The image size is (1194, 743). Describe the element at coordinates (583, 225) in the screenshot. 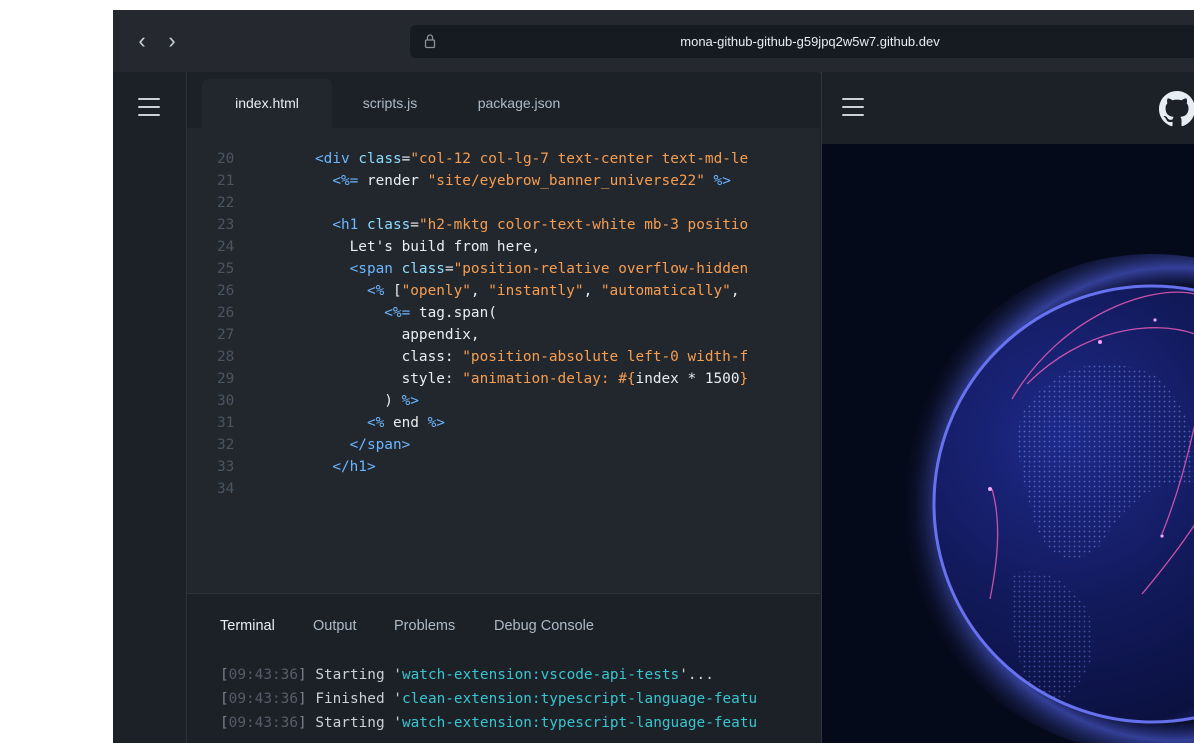

I see `code-token: "h2-mktg color-text-white mb-3 positio` at that location.